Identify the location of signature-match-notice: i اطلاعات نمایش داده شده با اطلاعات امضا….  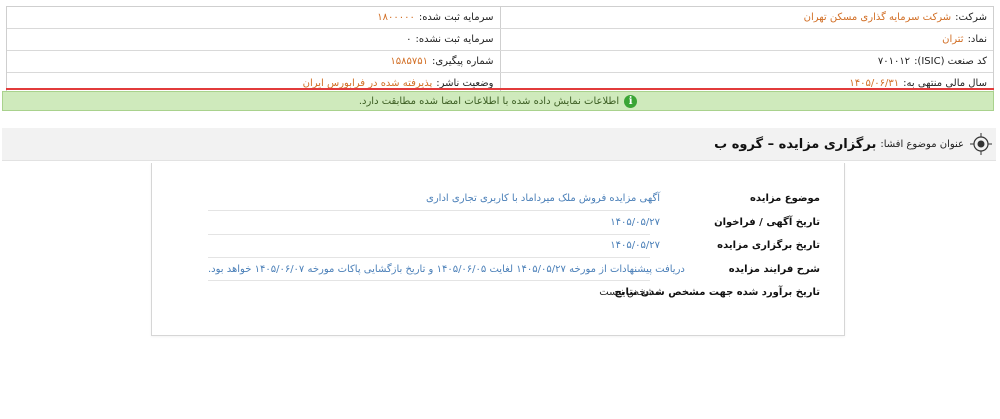
(498, 101).